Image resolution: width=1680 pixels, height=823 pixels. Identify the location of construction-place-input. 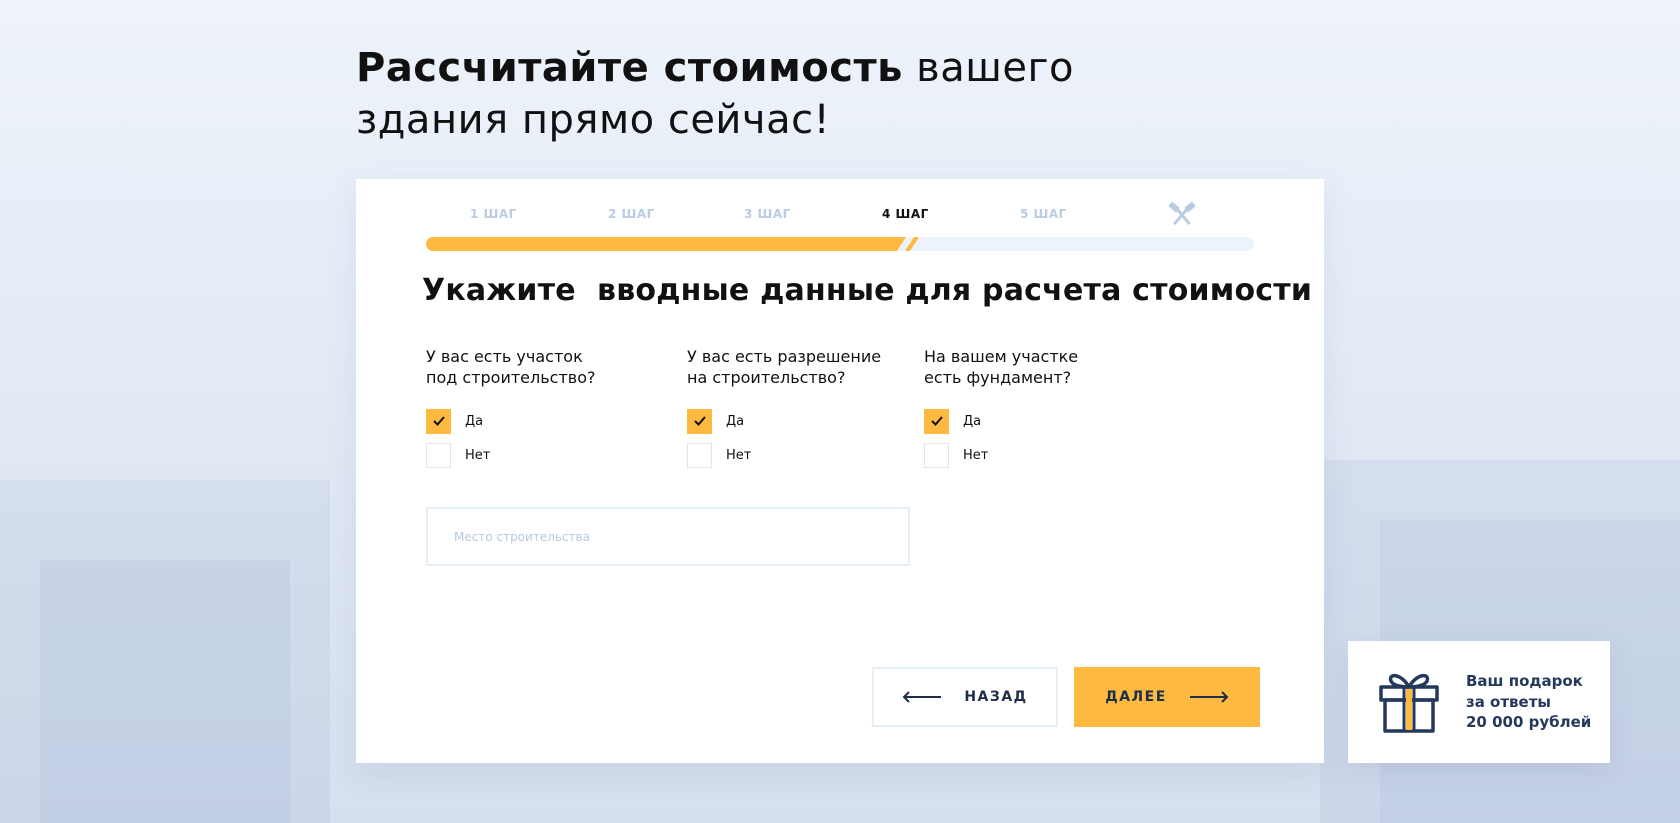
(668, 536).